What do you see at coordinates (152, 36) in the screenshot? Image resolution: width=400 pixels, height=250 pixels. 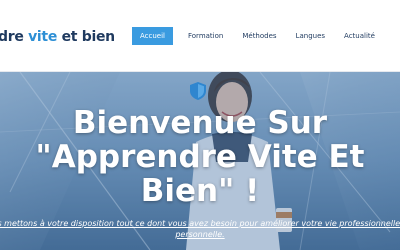 I see `nav-item-accueil: Accueil` at bounding box center [152, 36].